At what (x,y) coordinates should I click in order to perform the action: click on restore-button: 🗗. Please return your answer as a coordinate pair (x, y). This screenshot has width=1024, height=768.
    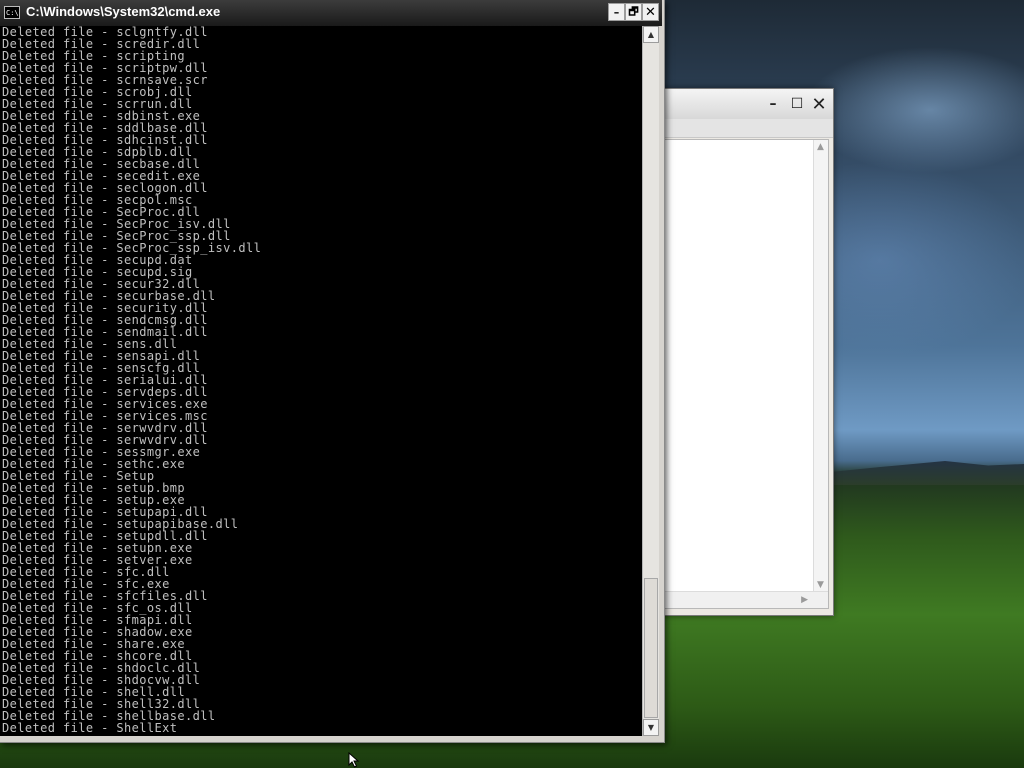
    Looking at the image, I should click on (633, 12).